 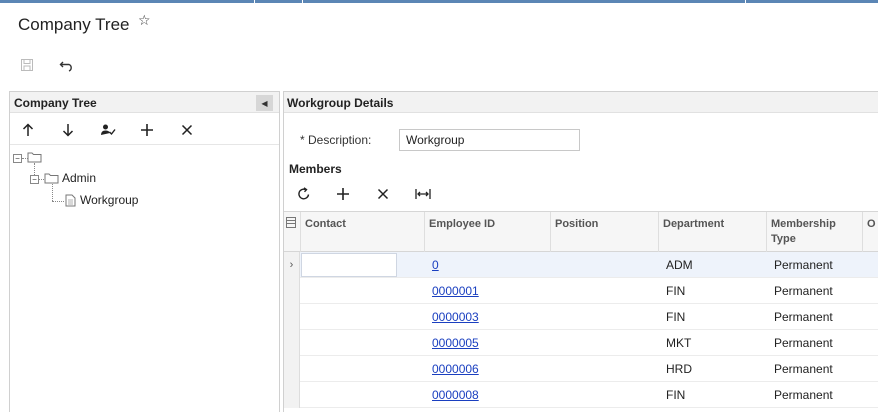 What do you see at coordinates (455, 395) in the screenshot?
I see `employee-id-link: 0000008` at bounding box center [455, 395].